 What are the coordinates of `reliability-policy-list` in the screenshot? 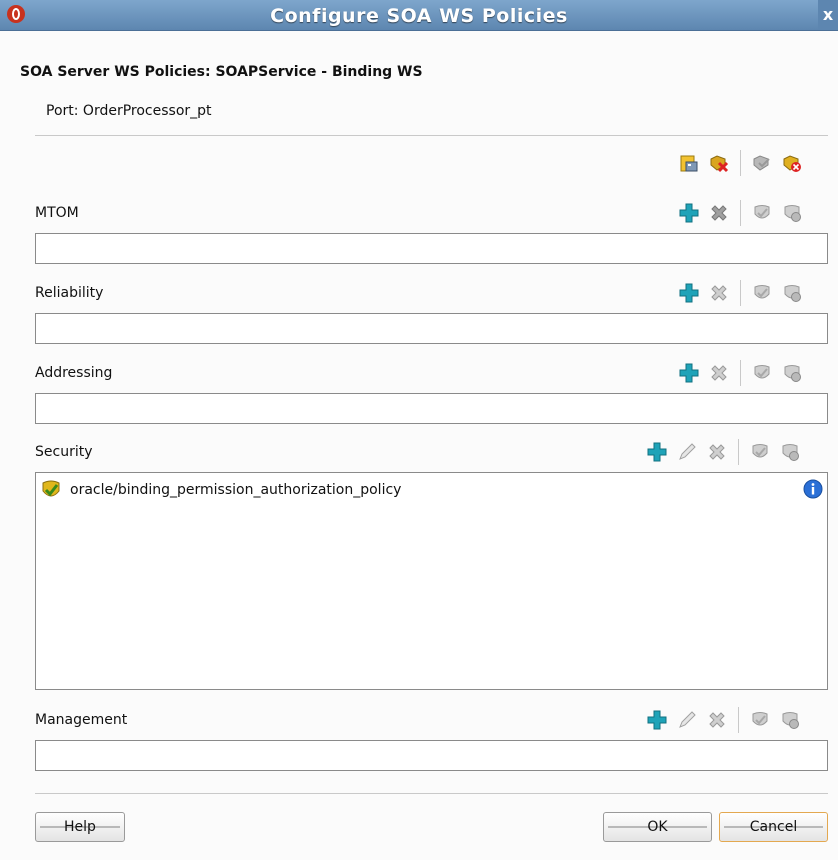 It's located at (431, 328).